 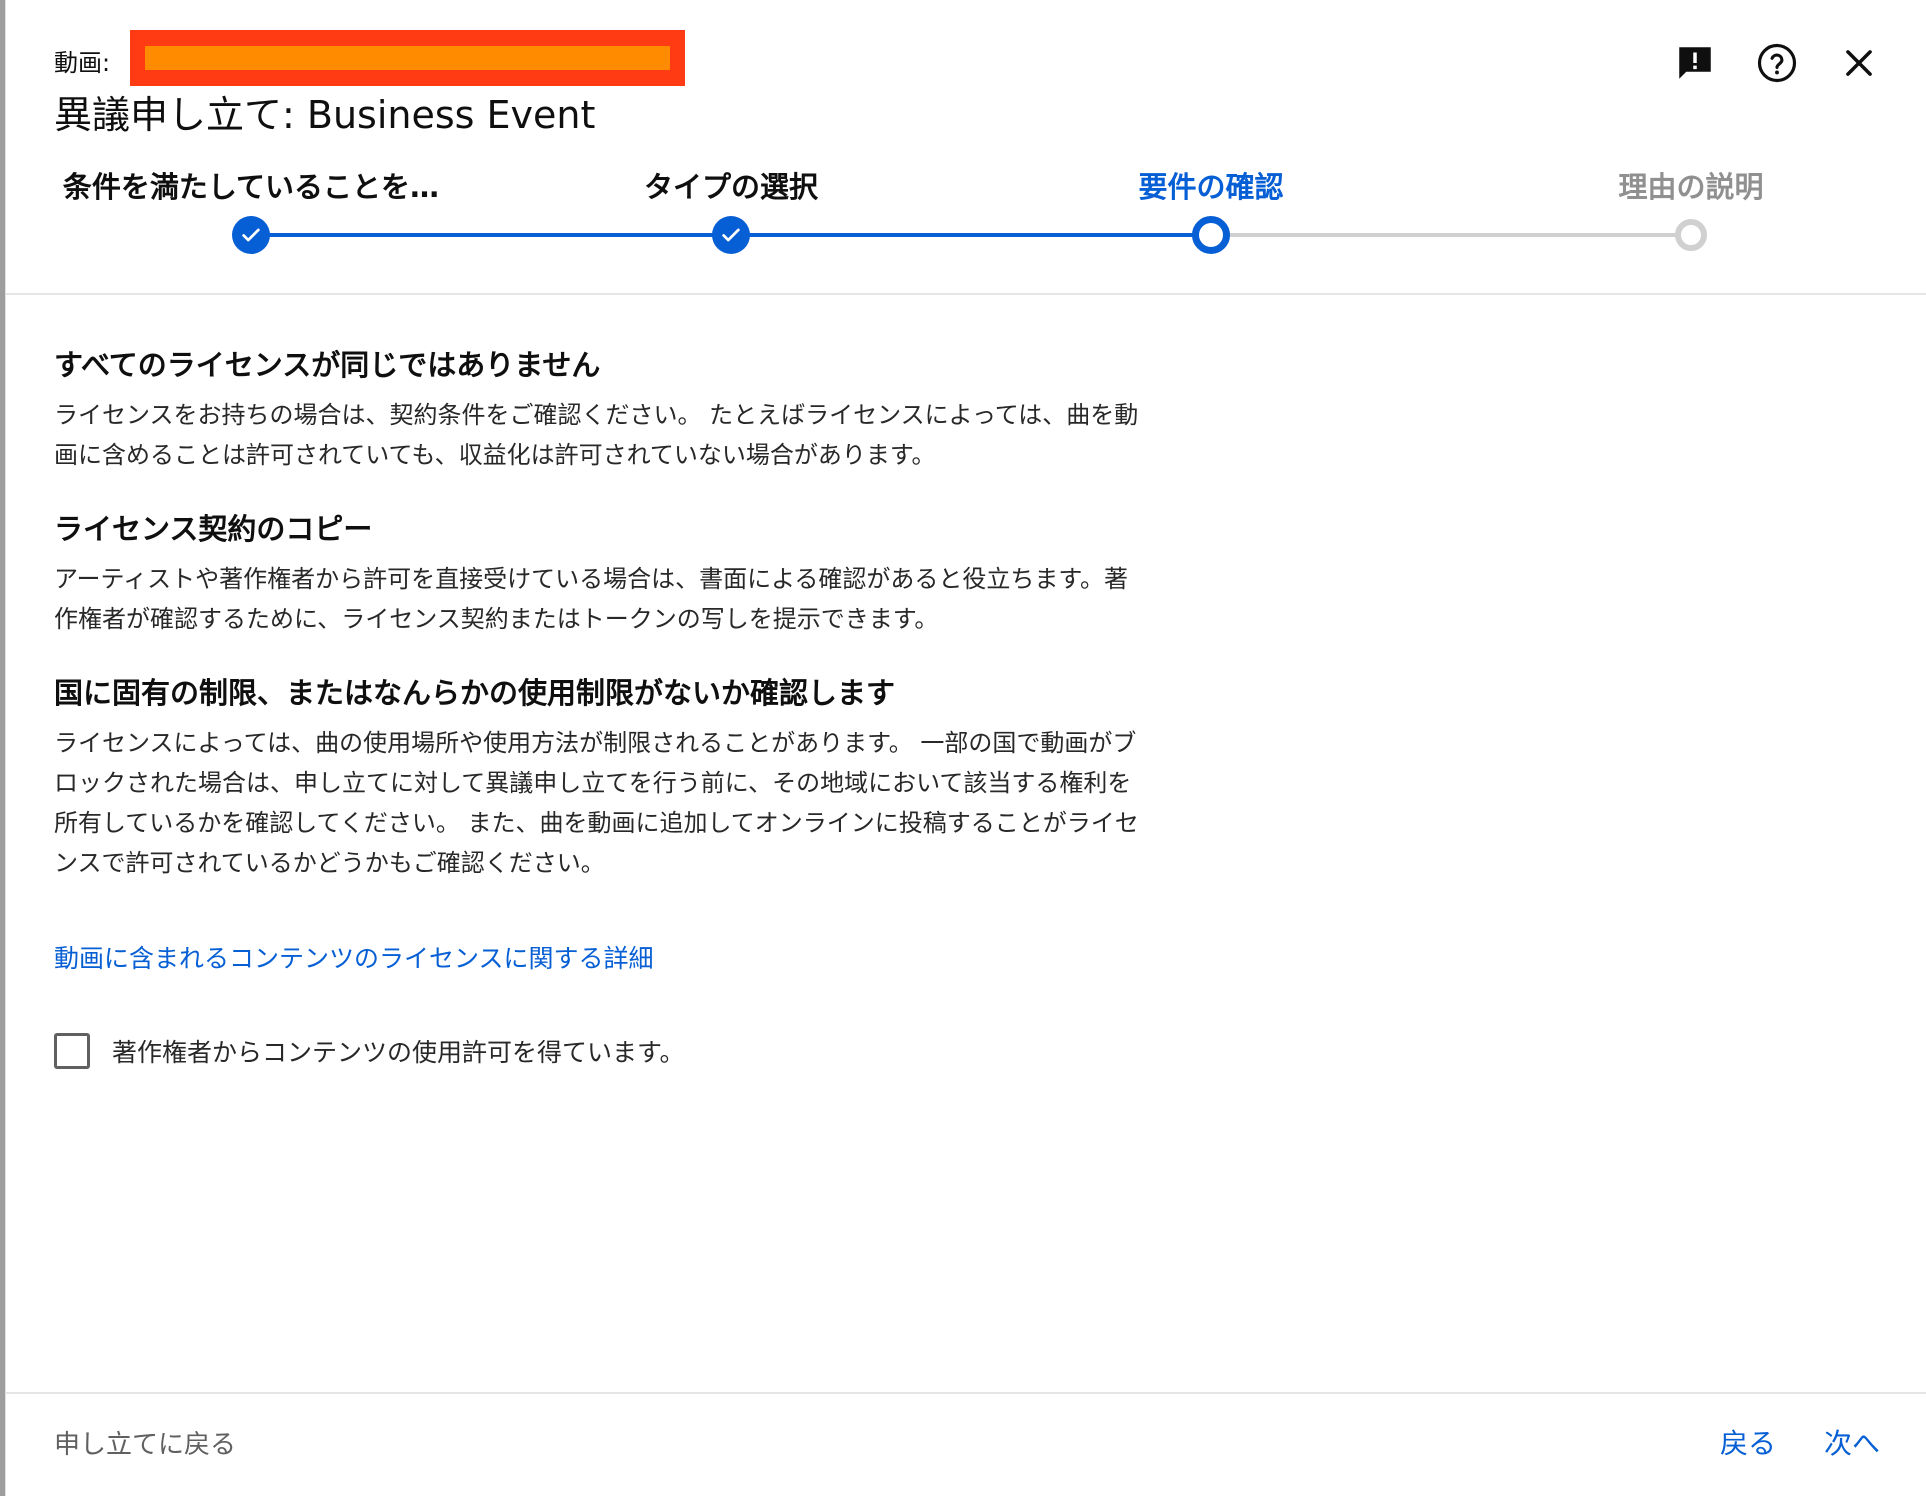 I want to click on dialog-title: 異議申し立て: Business Event, so click(x=325, y=115).